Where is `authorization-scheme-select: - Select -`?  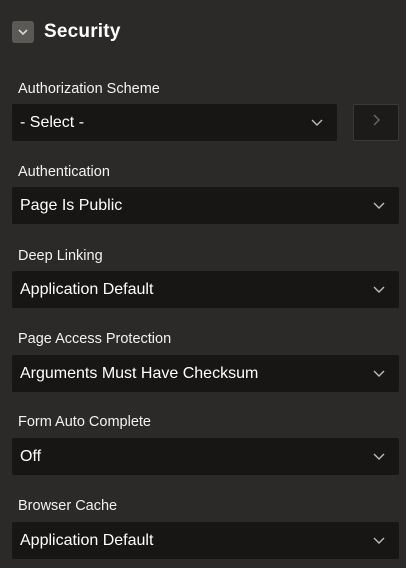 authorization-scheme-select: - Select - is located at coordinates (174, 122).